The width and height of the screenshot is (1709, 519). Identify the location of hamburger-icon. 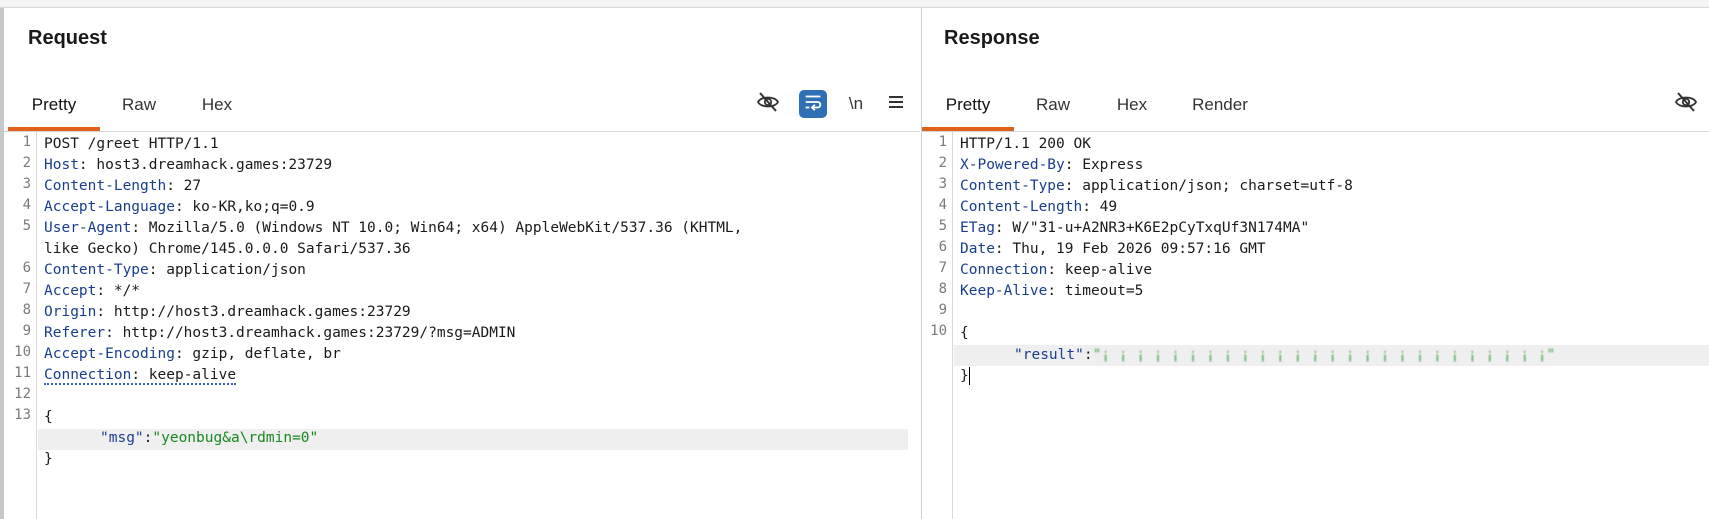
(896, 104).